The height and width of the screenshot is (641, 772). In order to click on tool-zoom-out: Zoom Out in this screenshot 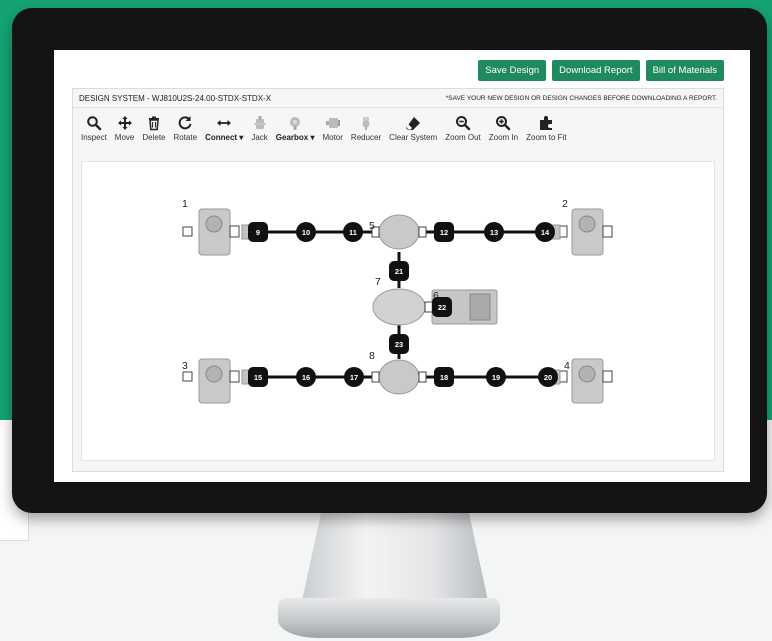, I will do `click(463, 128)`.